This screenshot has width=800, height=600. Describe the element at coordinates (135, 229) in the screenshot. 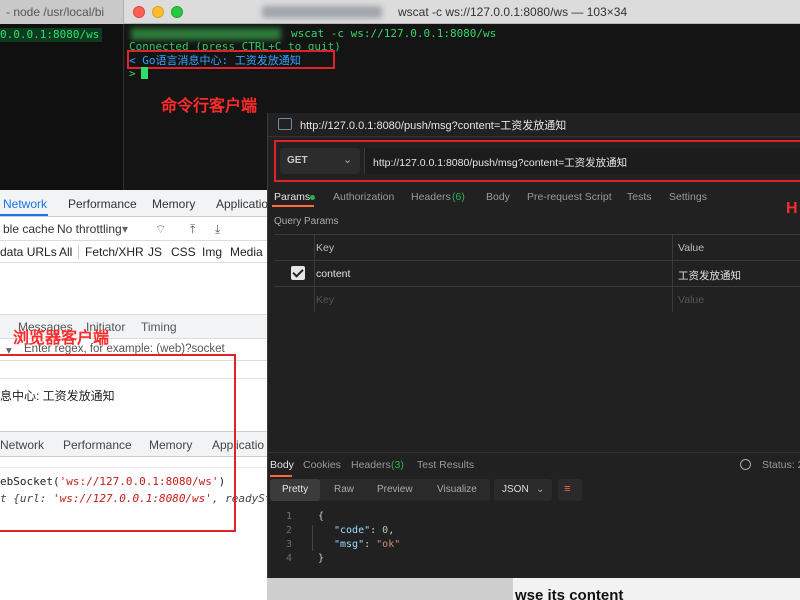

I see `devtools-toolbar: ble cache No throttling ▾ ⌔ ⤒ ⤓` at that location.